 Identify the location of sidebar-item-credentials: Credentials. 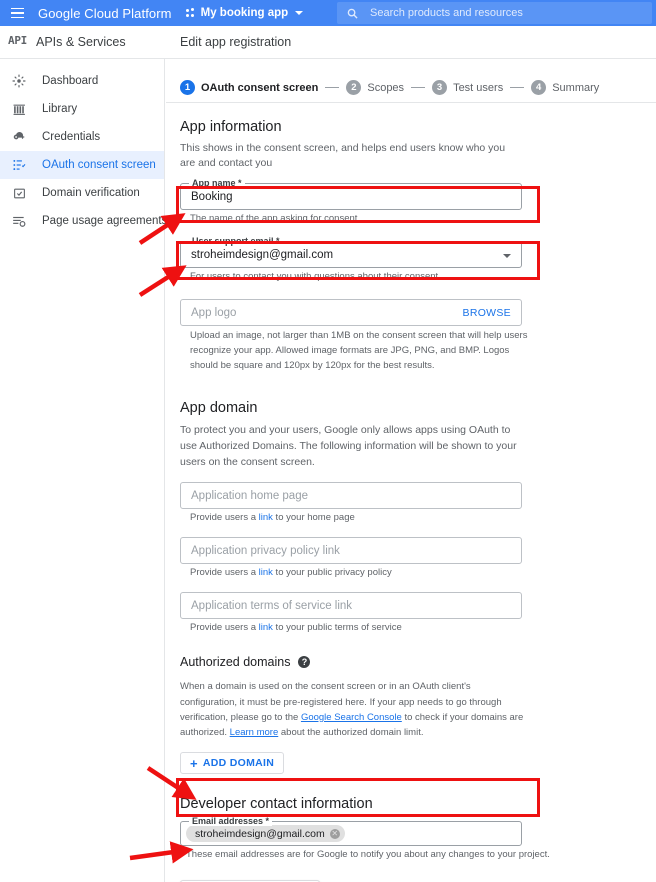
(82, 137).